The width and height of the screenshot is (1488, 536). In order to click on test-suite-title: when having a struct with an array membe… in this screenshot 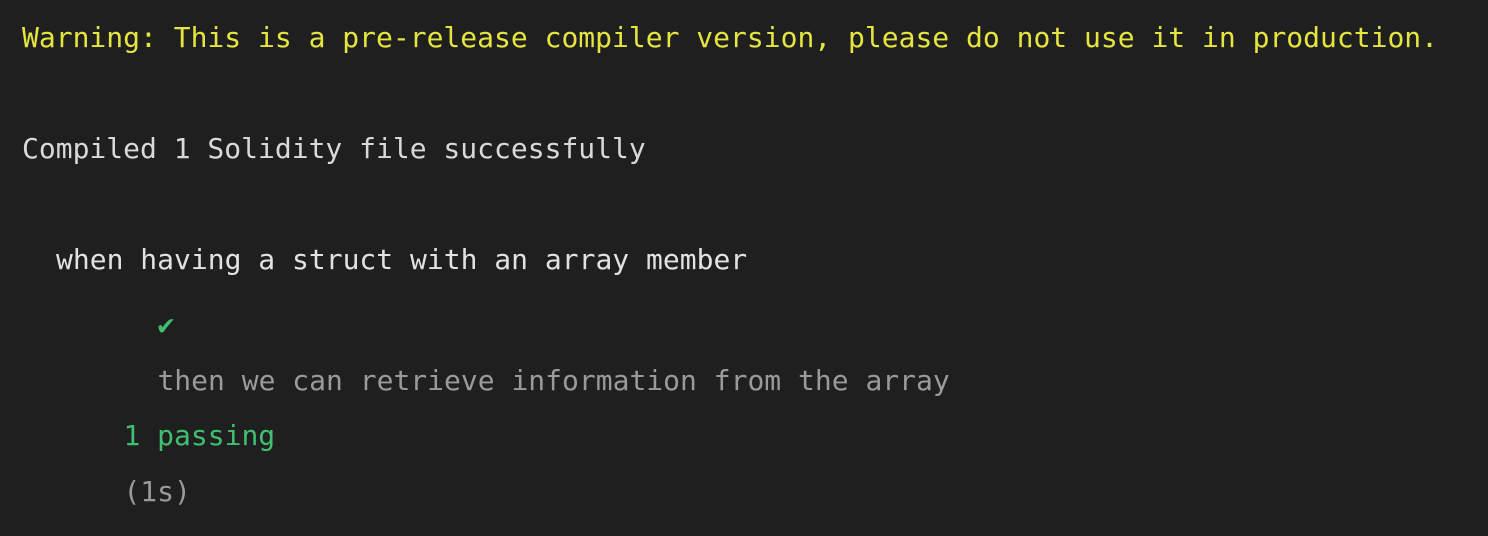, I will do `click(402, 259)`.